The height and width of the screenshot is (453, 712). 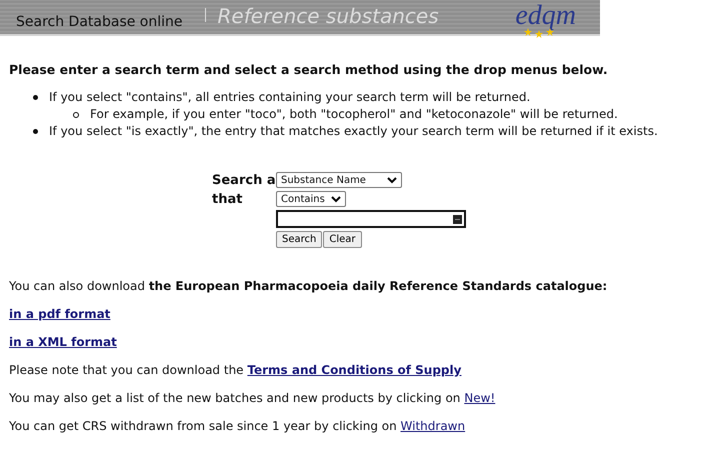 I want to click on bullet-text: If you select "is exactly", the entry that matches exactly your search term will be returned if it exists., so click(x=353, y=131).